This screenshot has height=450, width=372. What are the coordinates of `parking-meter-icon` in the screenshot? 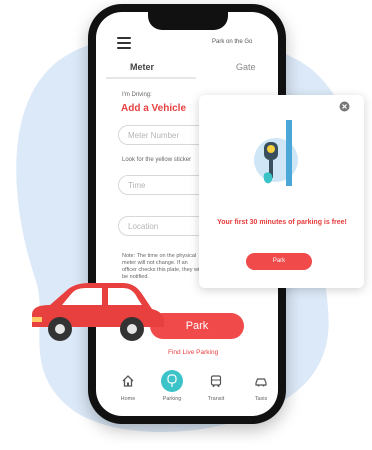 It's located at (172, 381).